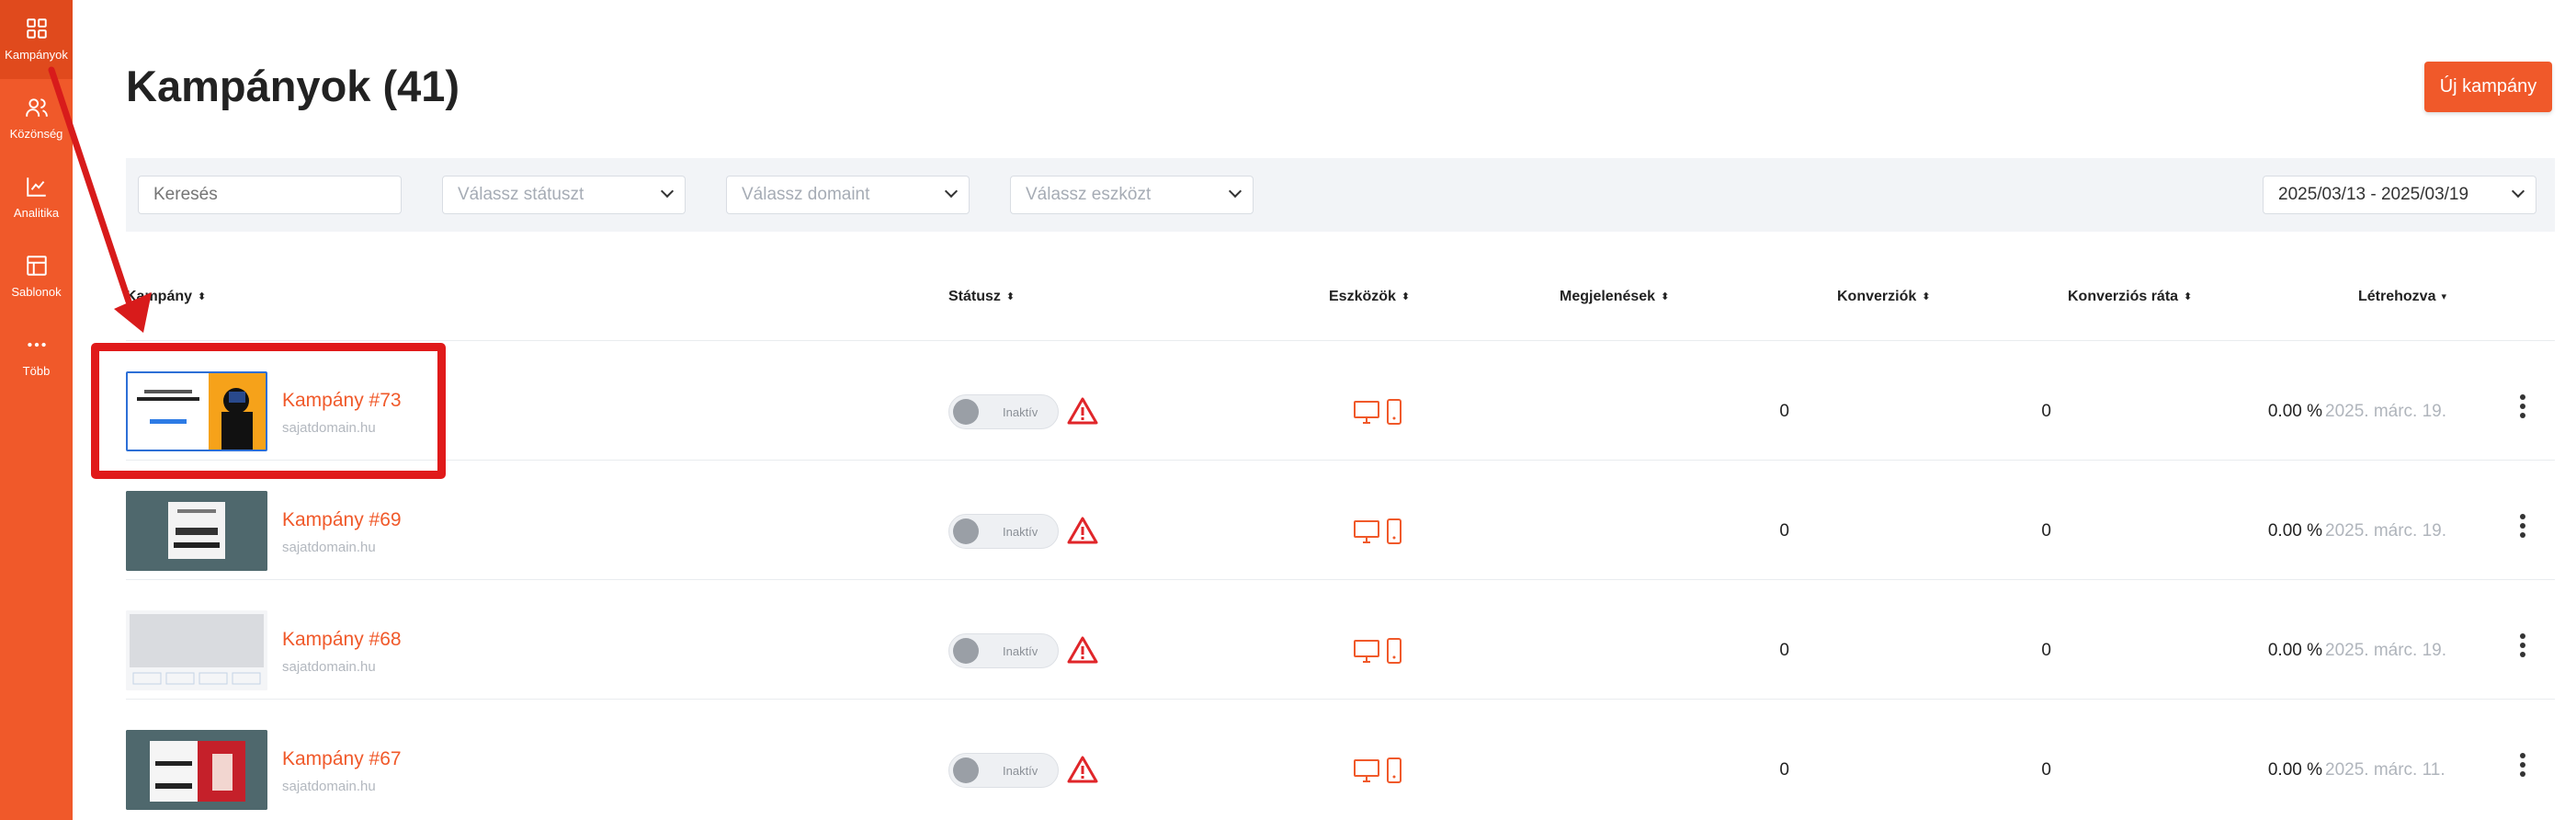  I want to click on column-label: Konverziók, so click(1877, 296).